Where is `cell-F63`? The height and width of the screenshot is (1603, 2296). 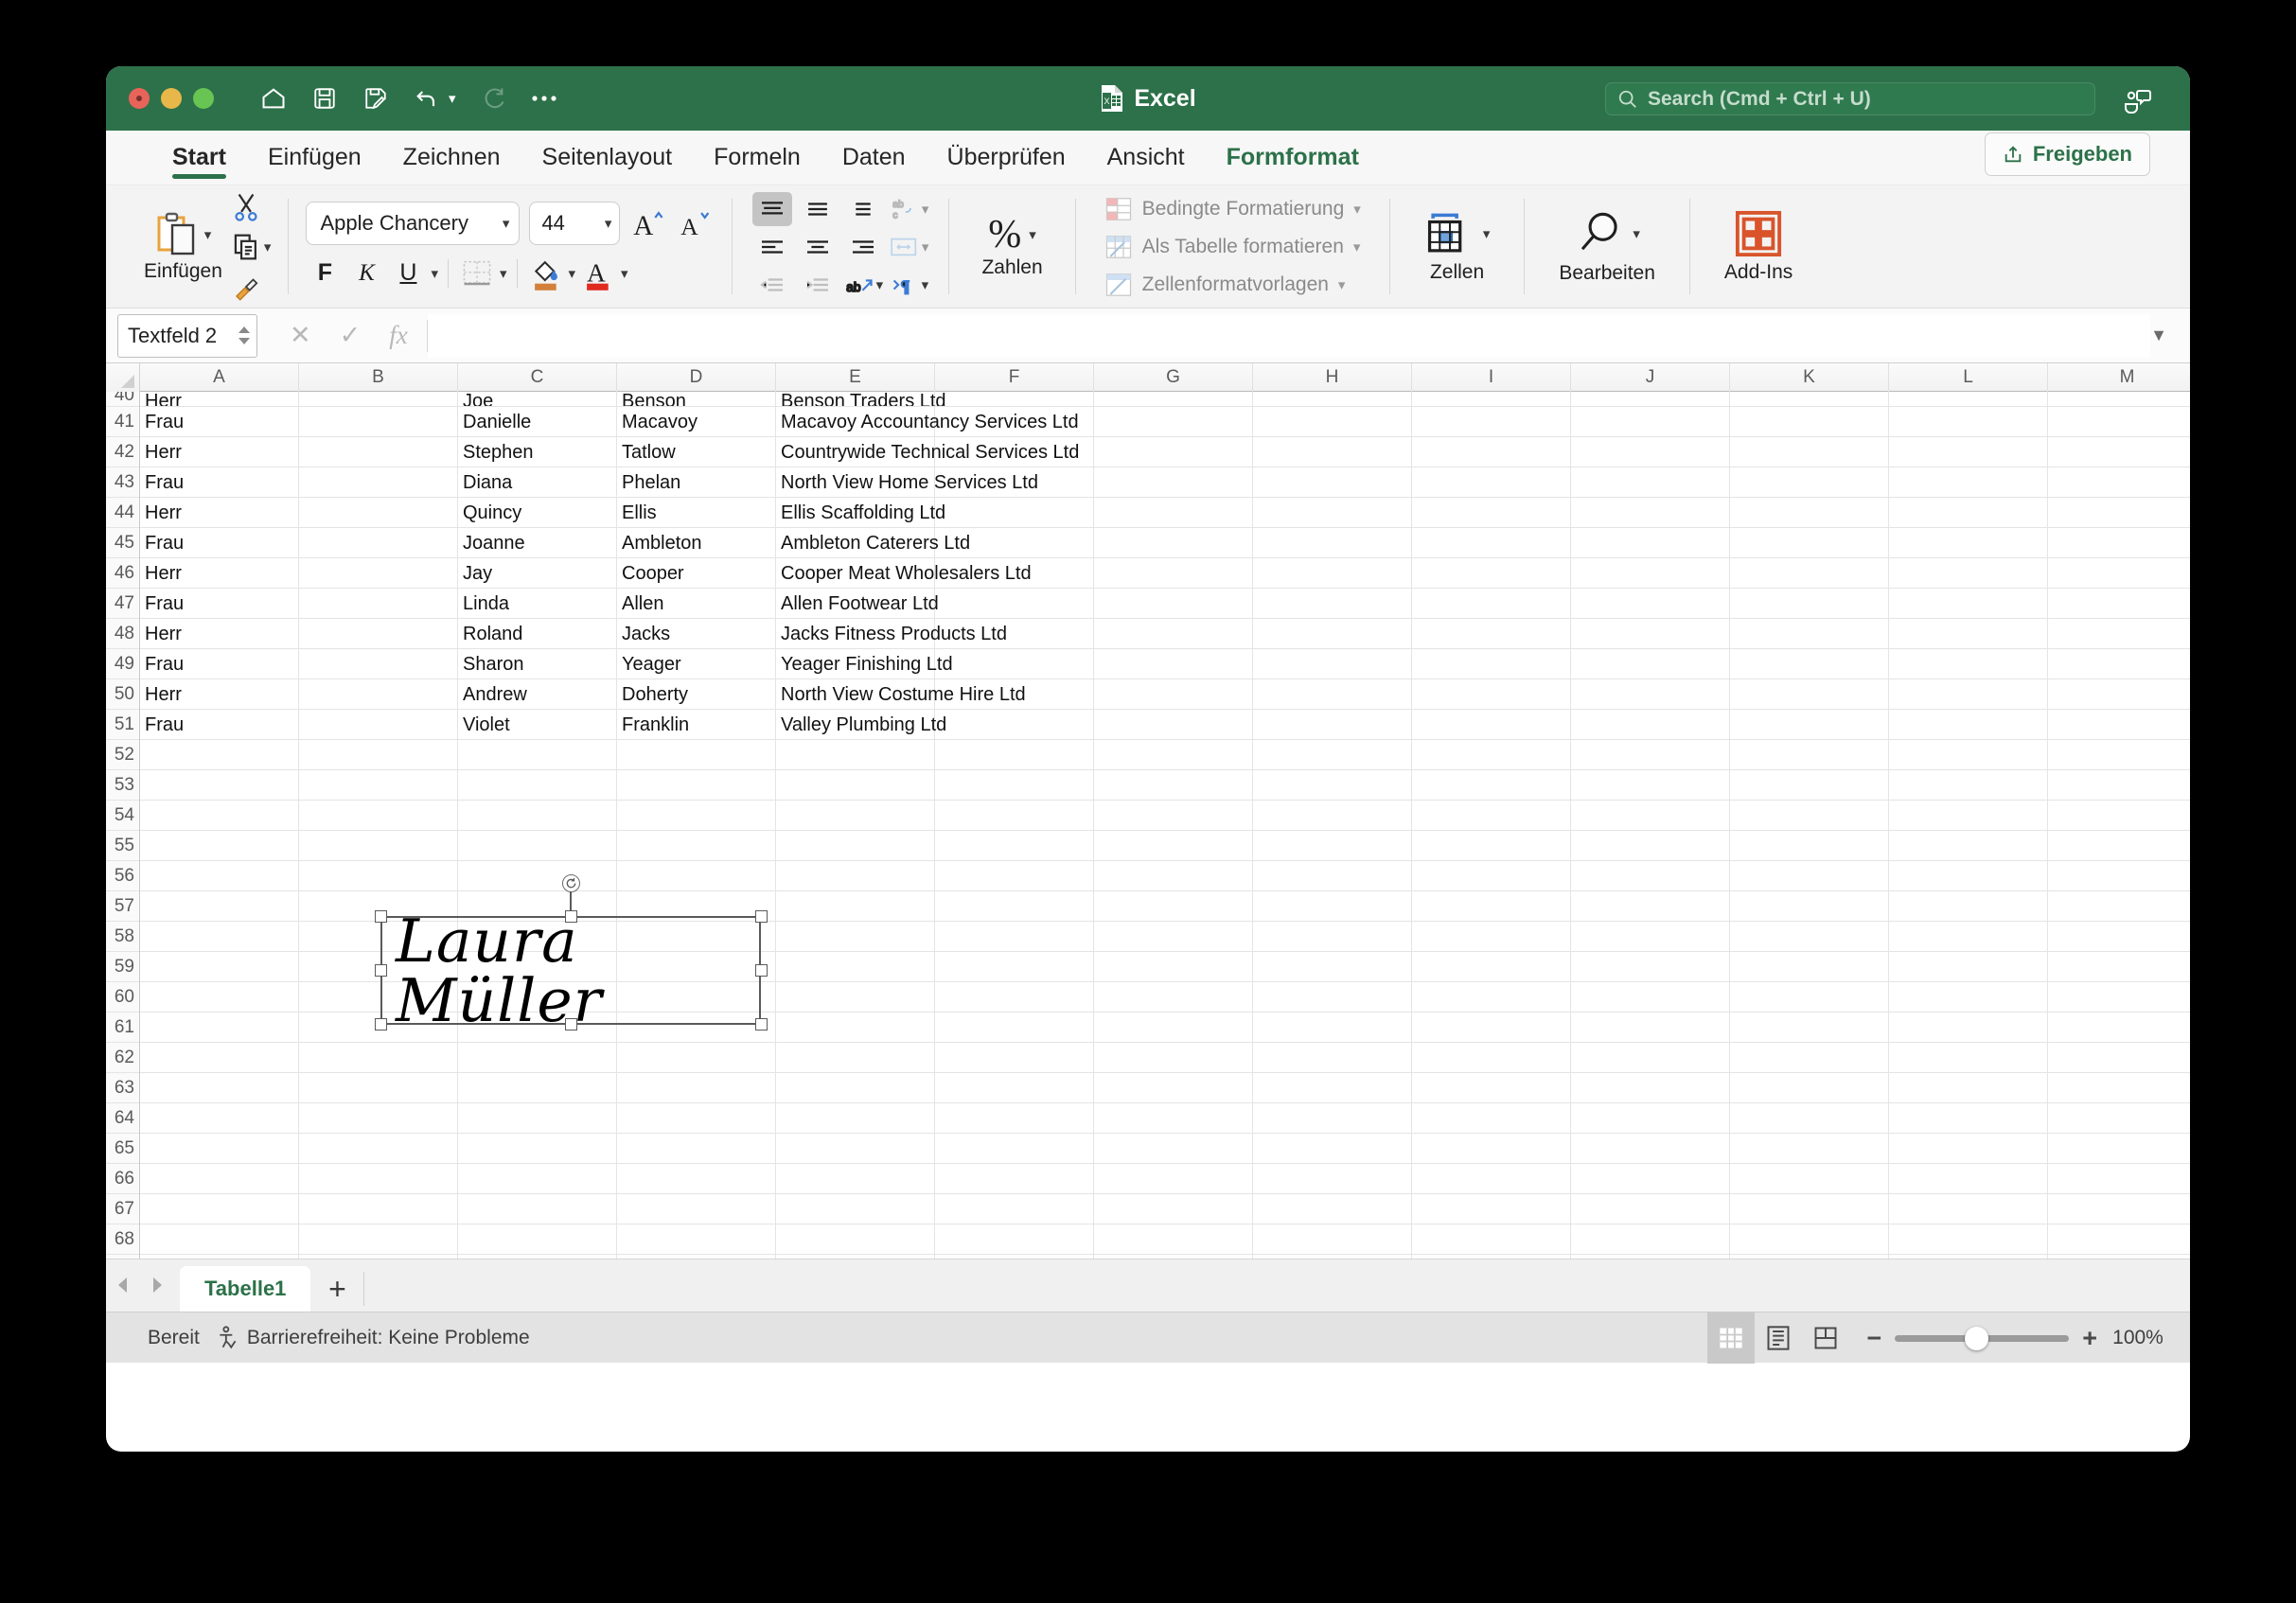
cell-F63 is located at coordinates (1014, 1088).